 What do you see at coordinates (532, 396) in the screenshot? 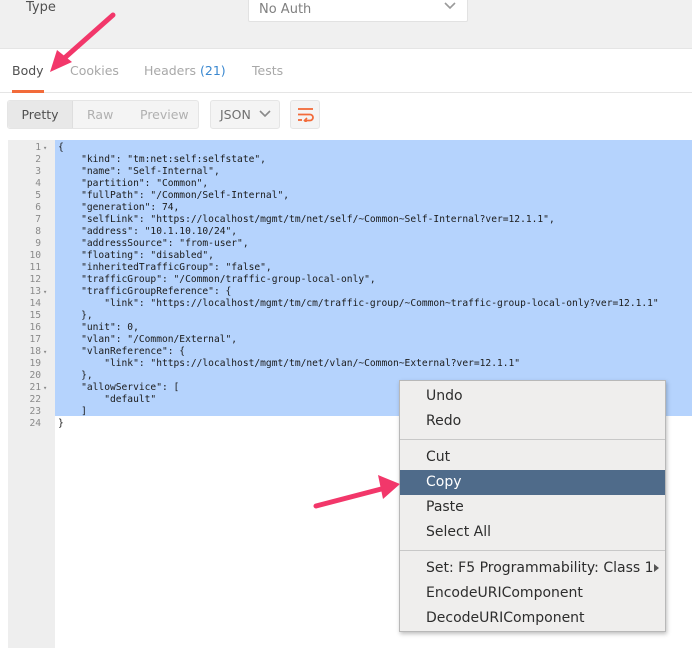
I see `menu-item-undo: Undo` at bounding box center [532, 396].